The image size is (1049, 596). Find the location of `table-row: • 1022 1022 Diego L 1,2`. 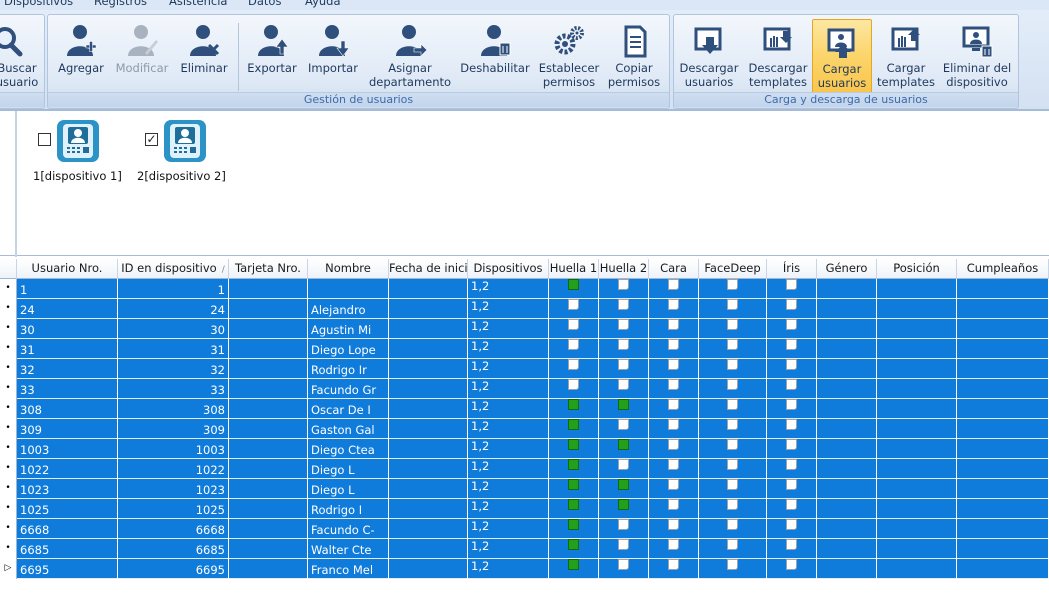

table-row: • 1022 1022 Diego L 1,2 is located at coordinates (524, 469).